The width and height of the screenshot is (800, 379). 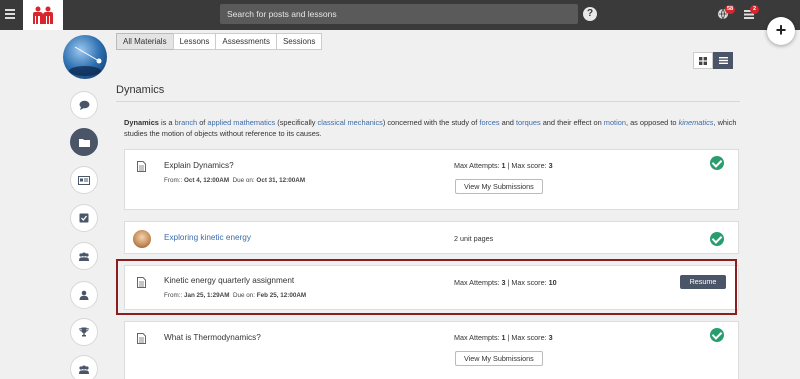 I want to click on lesson-thumbnail, so click(x=142, y=239).